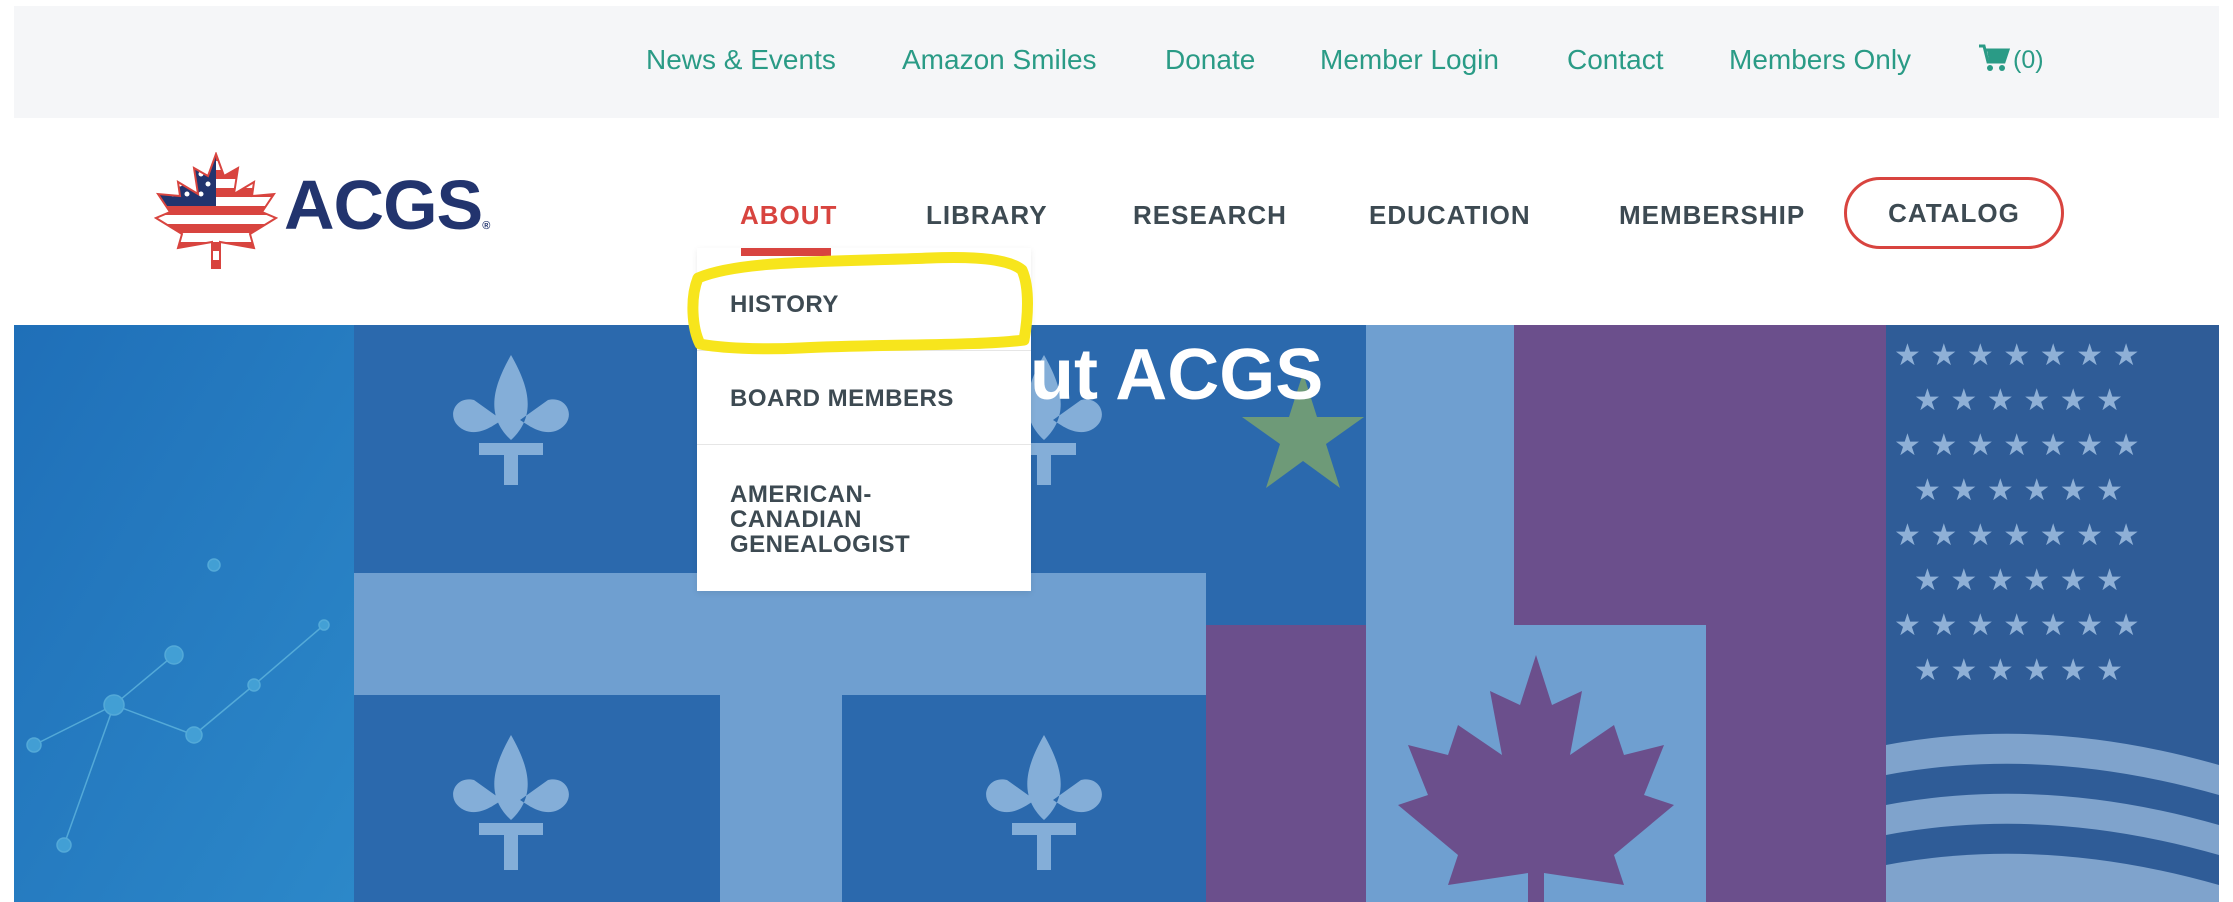  What do you see at coordinates (842, 399) in the screenshot?
I see `dropdown-item-board-members: BOARD MEMBERS` at bounding box center [842, 399].